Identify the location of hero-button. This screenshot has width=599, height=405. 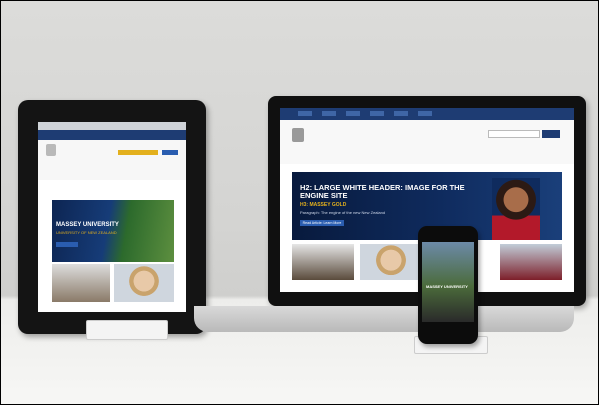
(67, 244).